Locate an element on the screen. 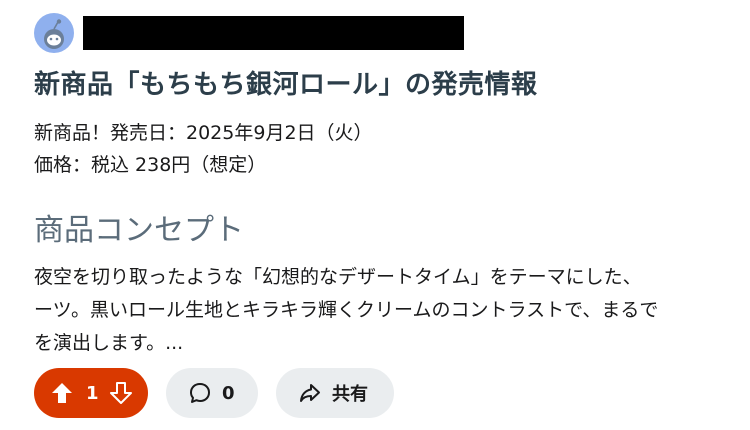 The height and width of the screenshot is (430, 750). post-title: 新商品「もちもち銀河ロール」の発売情報 is located at coordinates (286, 82).